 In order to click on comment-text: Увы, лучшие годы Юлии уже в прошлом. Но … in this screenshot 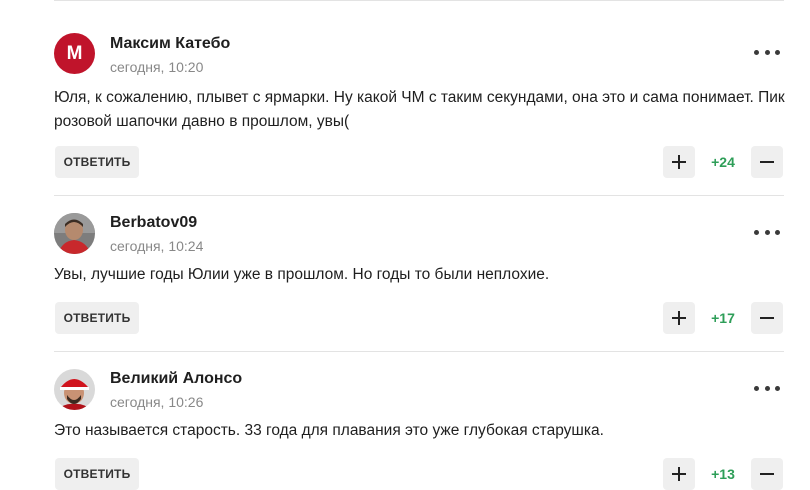, I will do `click(302, 274)`.